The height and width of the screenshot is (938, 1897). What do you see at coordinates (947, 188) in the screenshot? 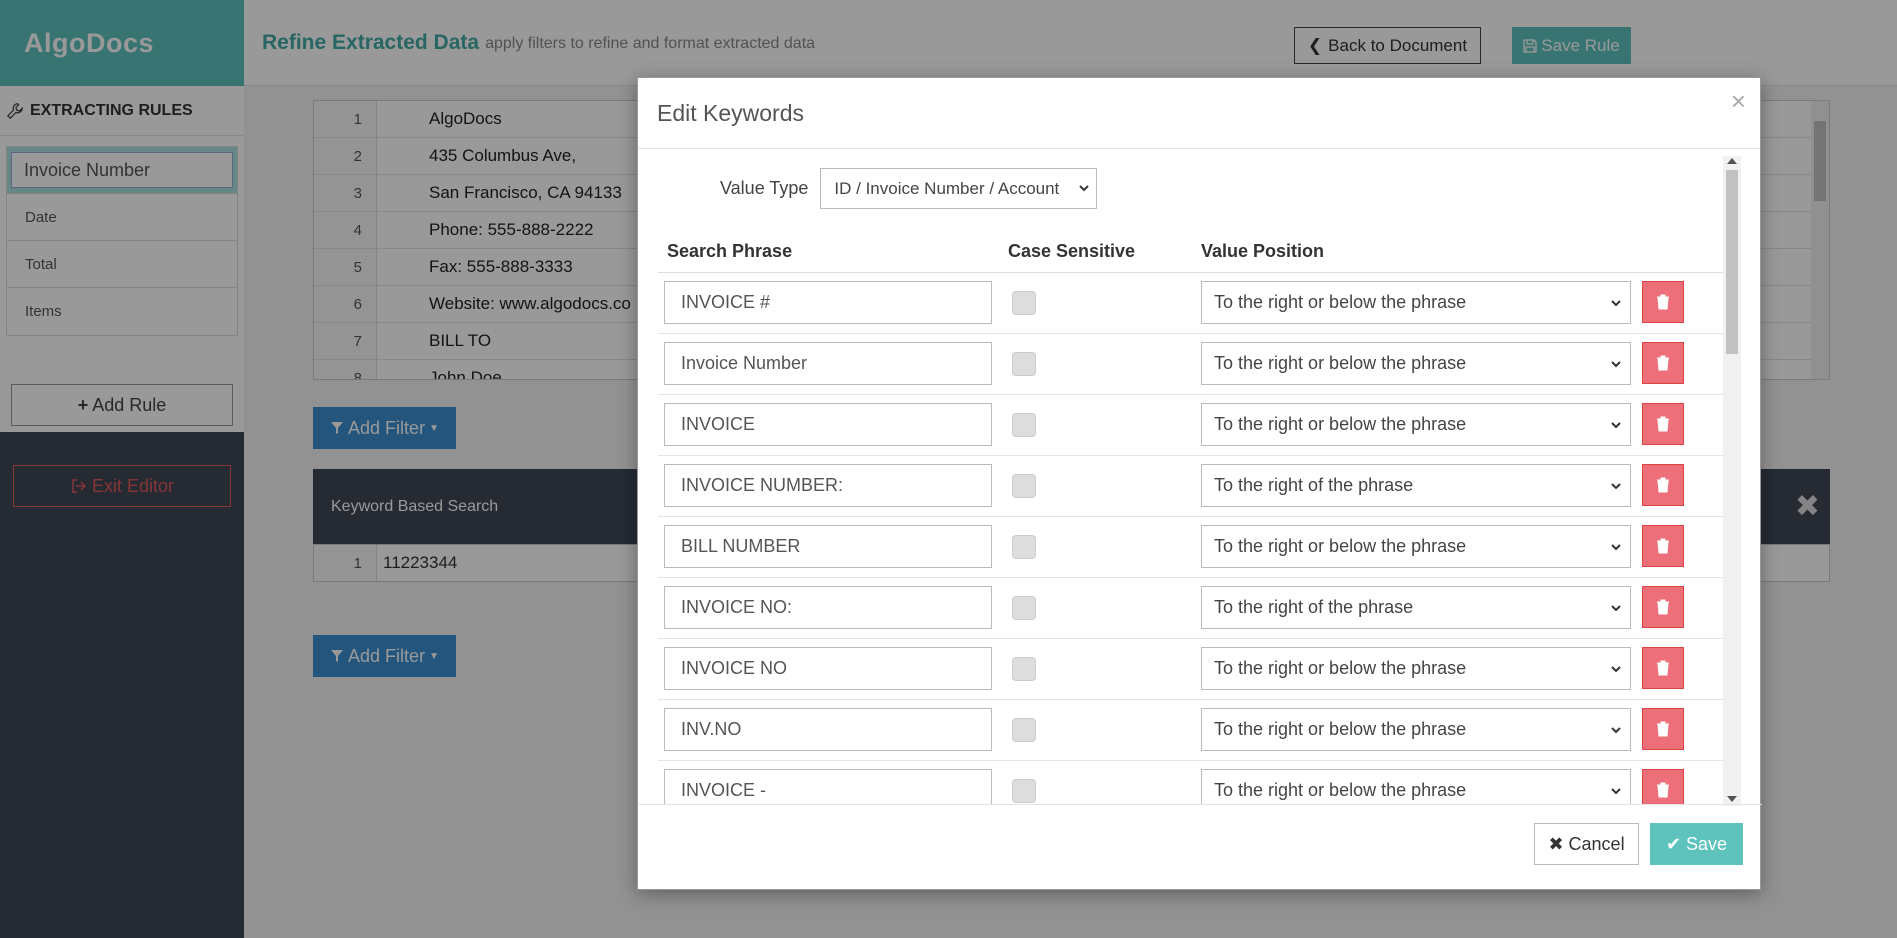
I see `value-type-selected: ID / Invoice Number / Account` at bounding box center [947, 188].